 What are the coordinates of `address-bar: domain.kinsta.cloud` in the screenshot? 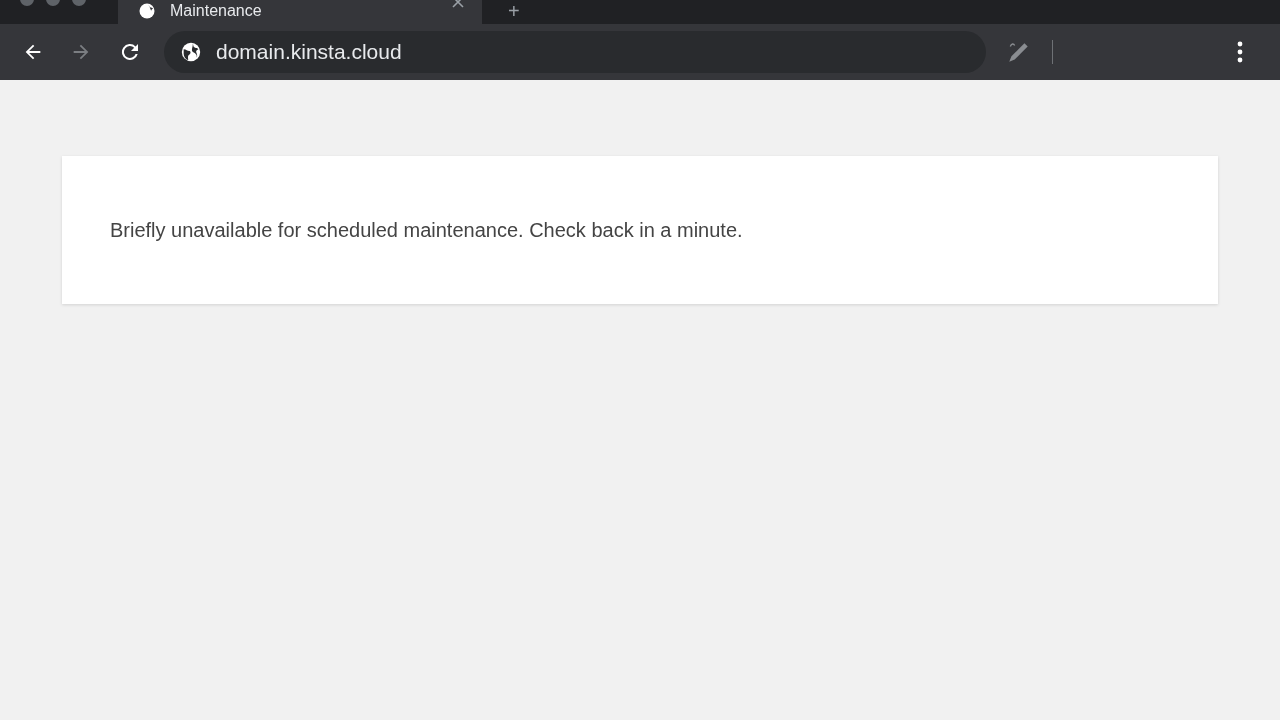 It's located at (575, 52).